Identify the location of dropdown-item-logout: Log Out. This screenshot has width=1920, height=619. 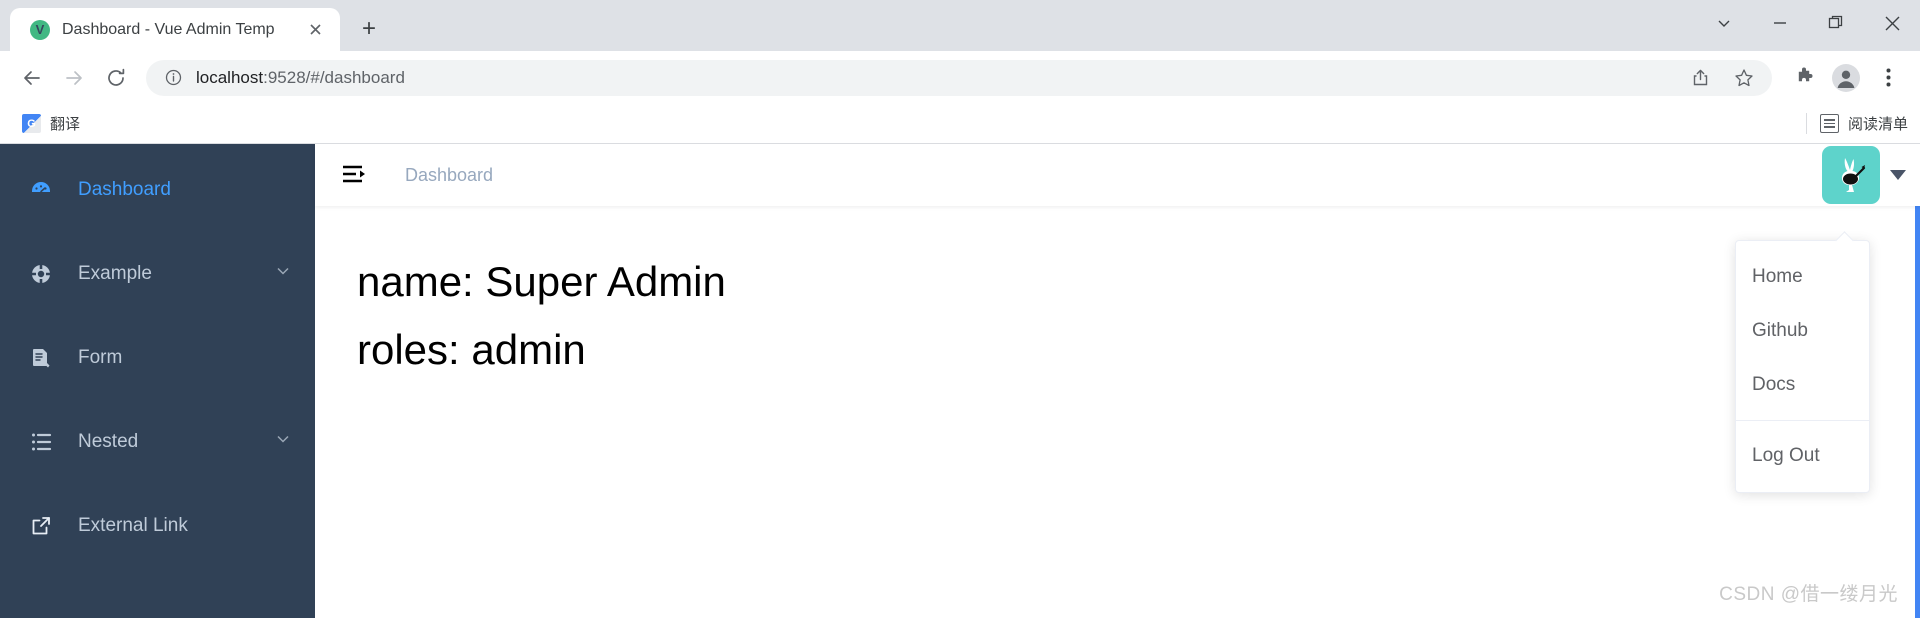
(1802, 456).